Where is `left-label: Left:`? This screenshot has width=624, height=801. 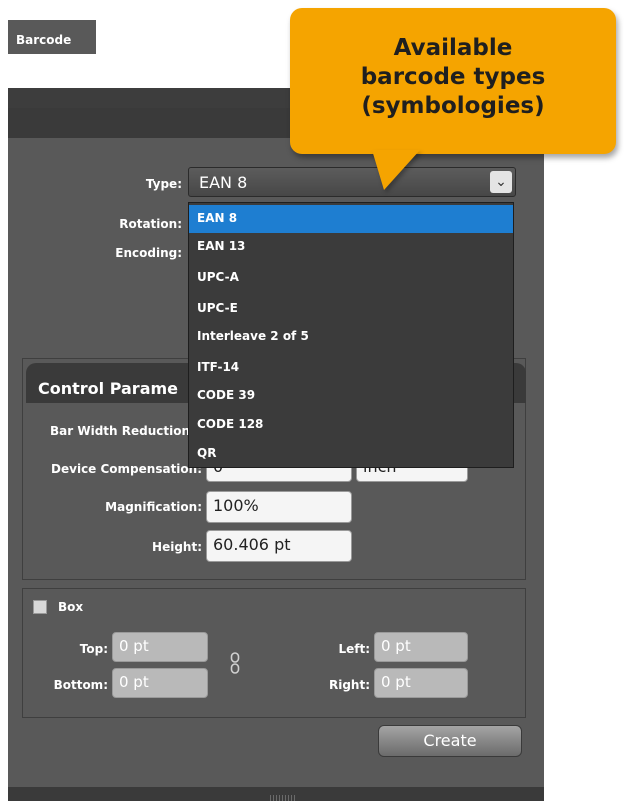
left-label: Left: is located at coordinates (354, 649).